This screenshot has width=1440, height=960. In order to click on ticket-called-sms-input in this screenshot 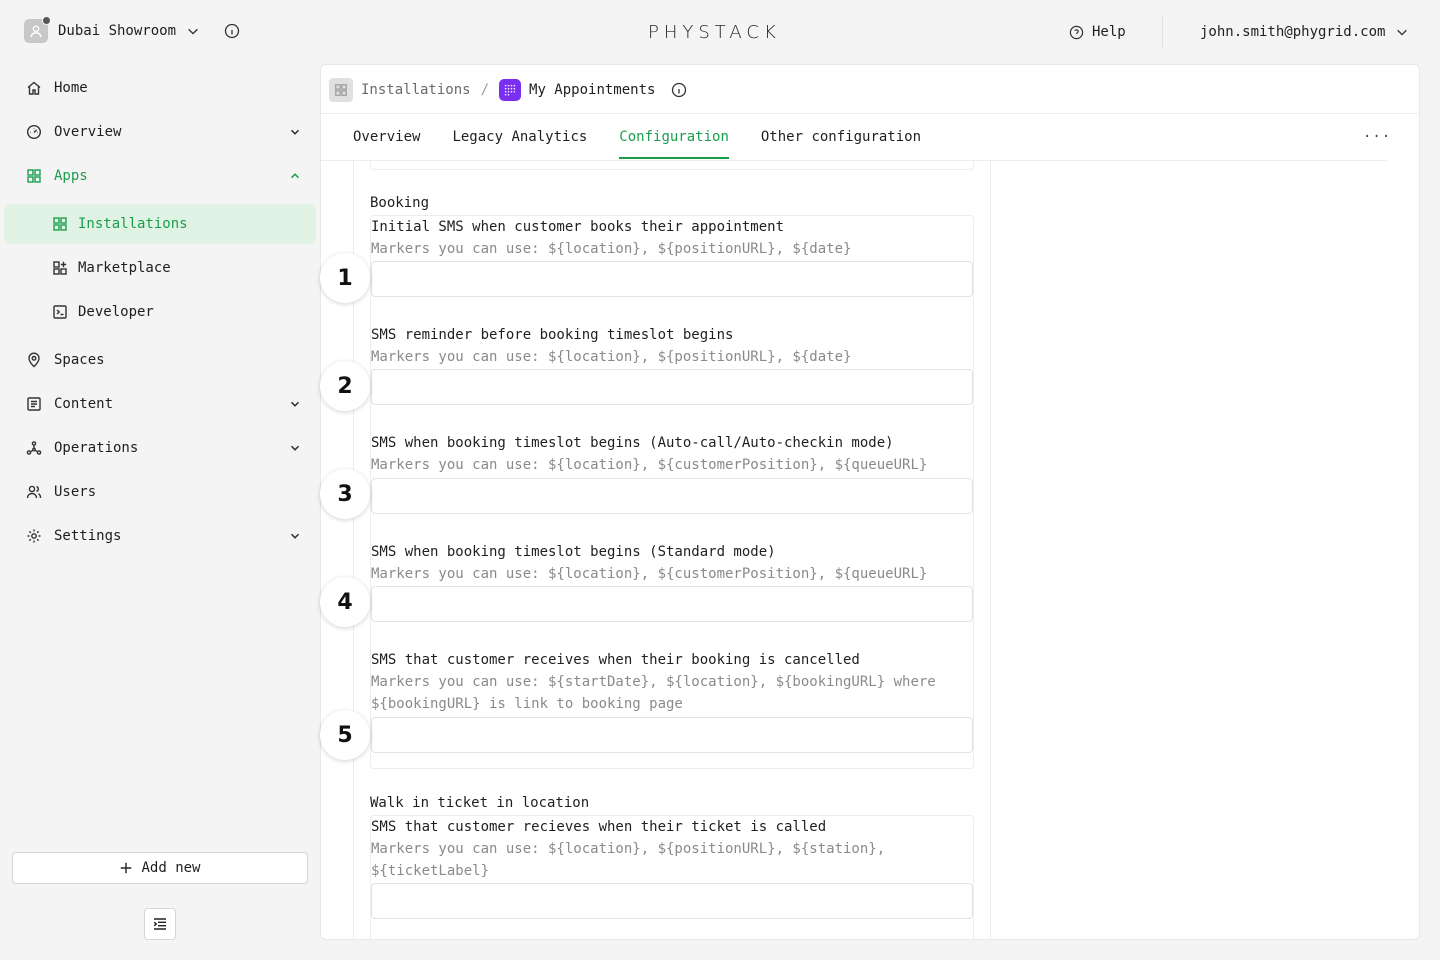, I will do `click(672, 901)`.